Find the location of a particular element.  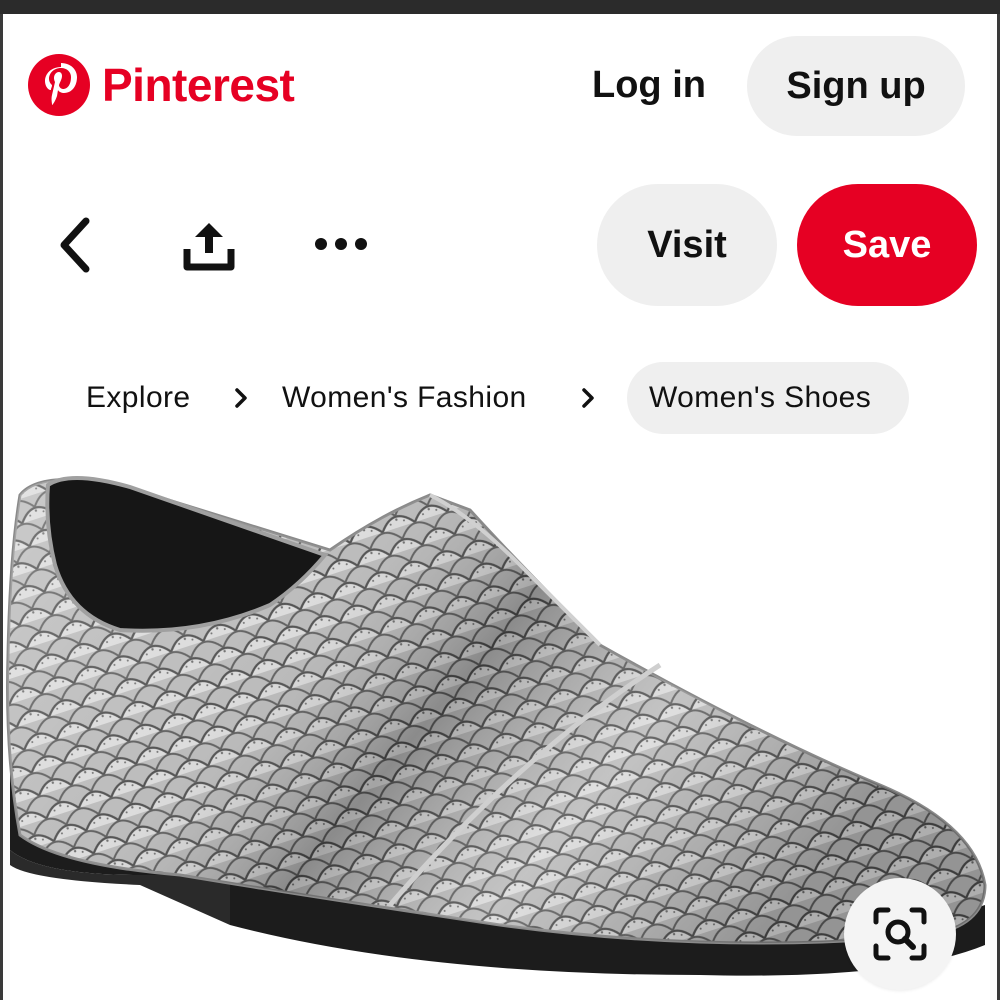

pinterest-p-icon is located at coordinates (59, 85).